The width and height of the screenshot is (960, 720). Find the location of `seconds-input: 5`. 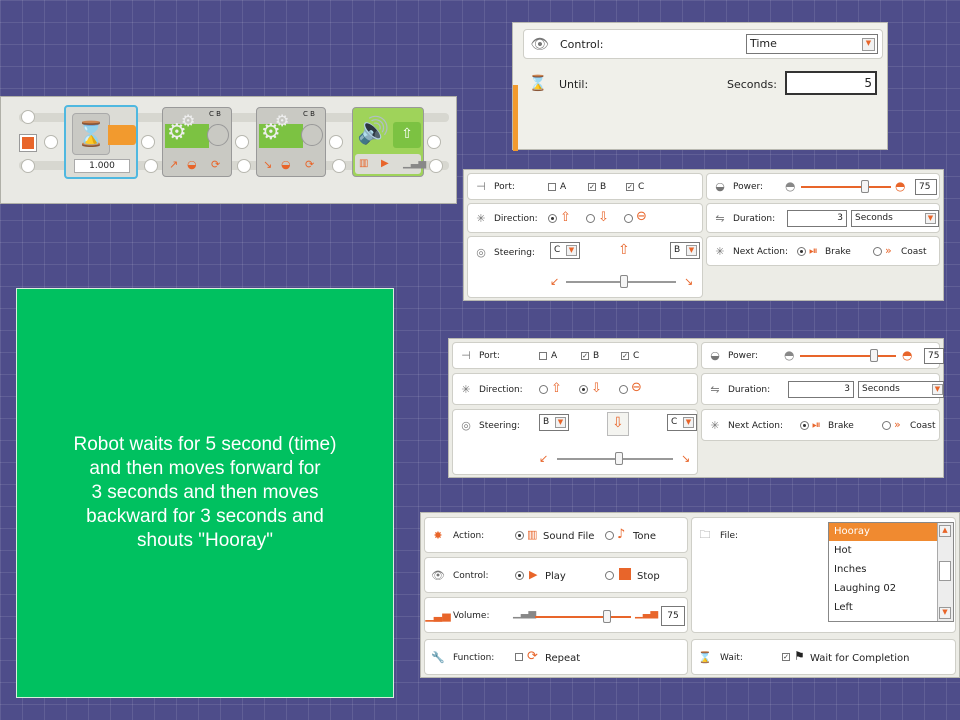

seconds-input: 5 is located at coordinates (831, 83).